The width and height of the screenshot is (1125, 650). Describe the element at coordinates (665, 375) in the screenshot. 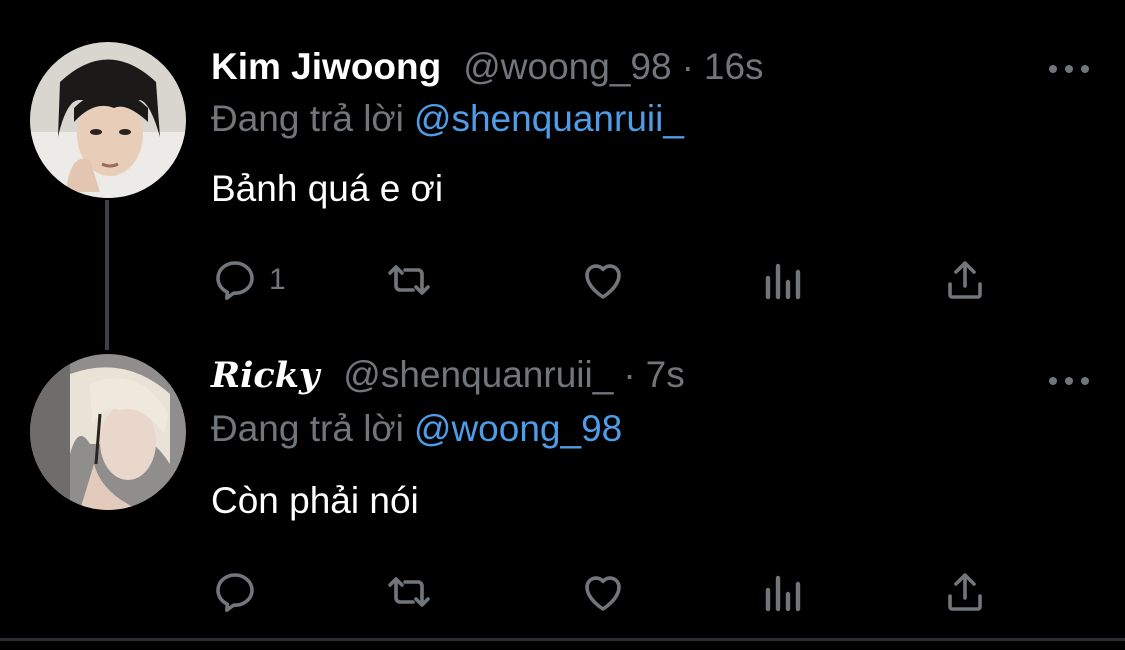

I see `timestamp: 7s` at that location.